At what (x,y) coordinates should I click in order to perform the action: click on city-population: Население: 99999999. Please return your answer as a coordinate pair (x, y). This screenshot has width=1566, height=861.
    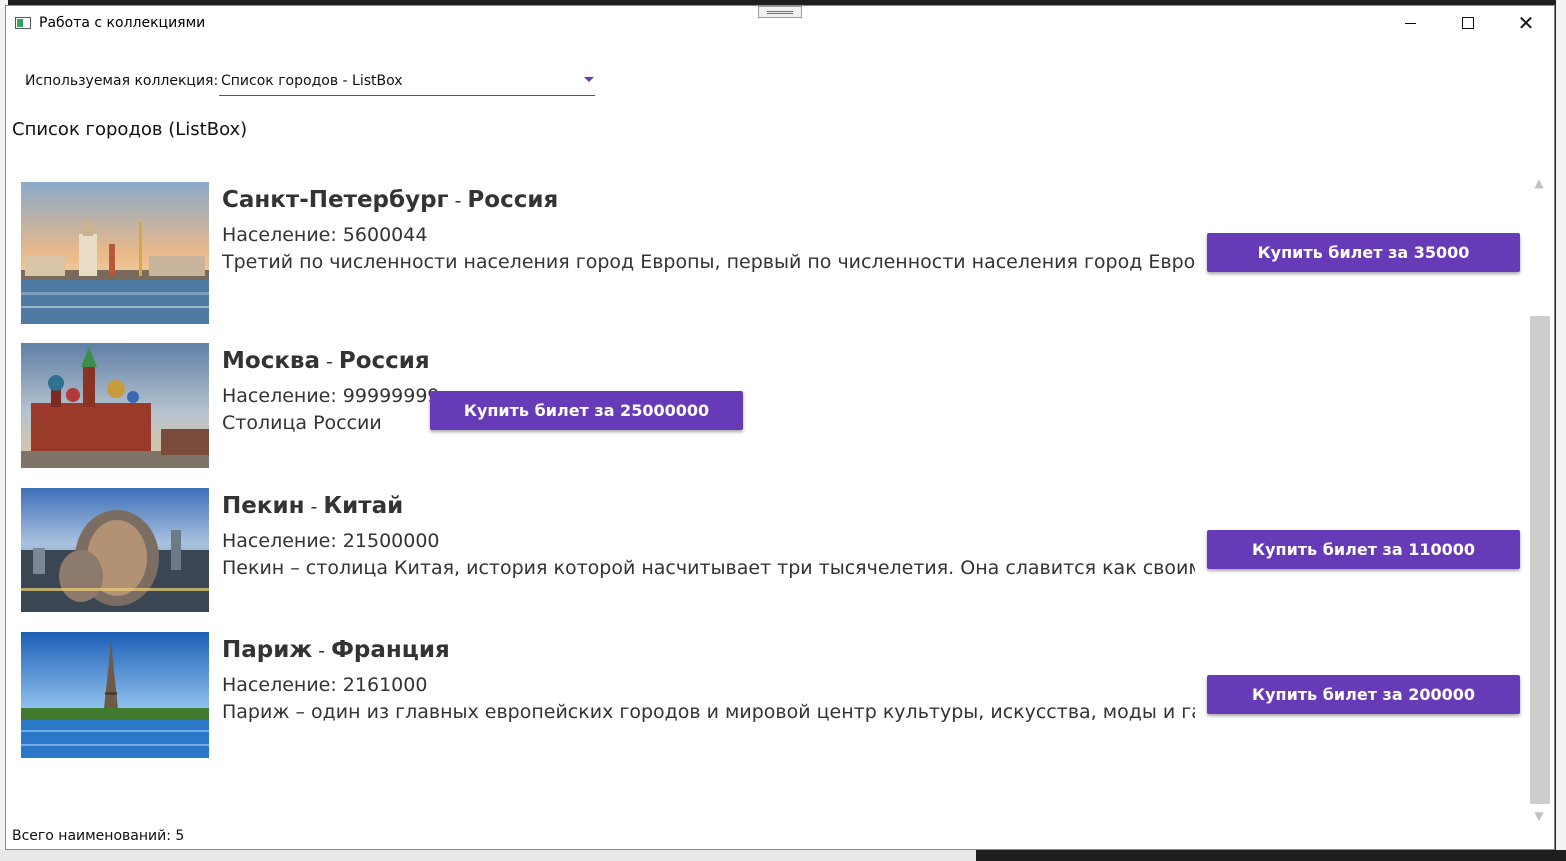
    Looking at the image, I should click on (331, 396).